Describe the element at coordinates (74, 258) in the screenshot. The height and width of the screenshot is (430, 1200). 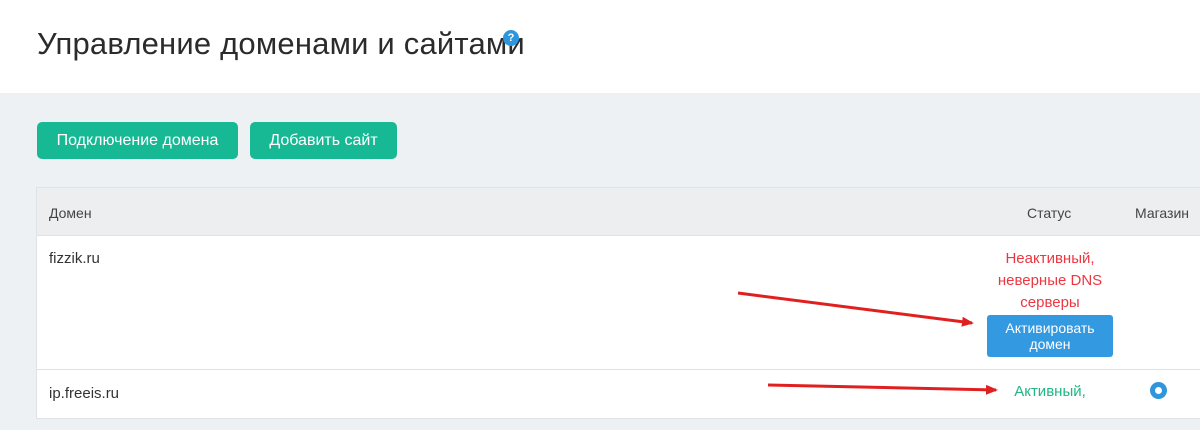
I see `domain-name: fizzik.ru` at that location.